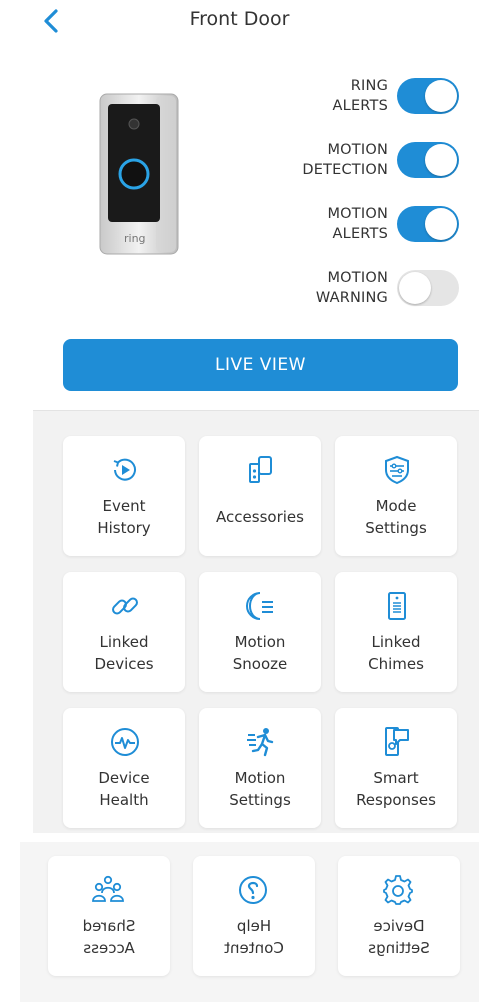 This screenshot has height=1002, width=479. What do you see at coordinates (260, 469) in the screenshot?
I see `accessories-icon` at bounding box center [260, 469].